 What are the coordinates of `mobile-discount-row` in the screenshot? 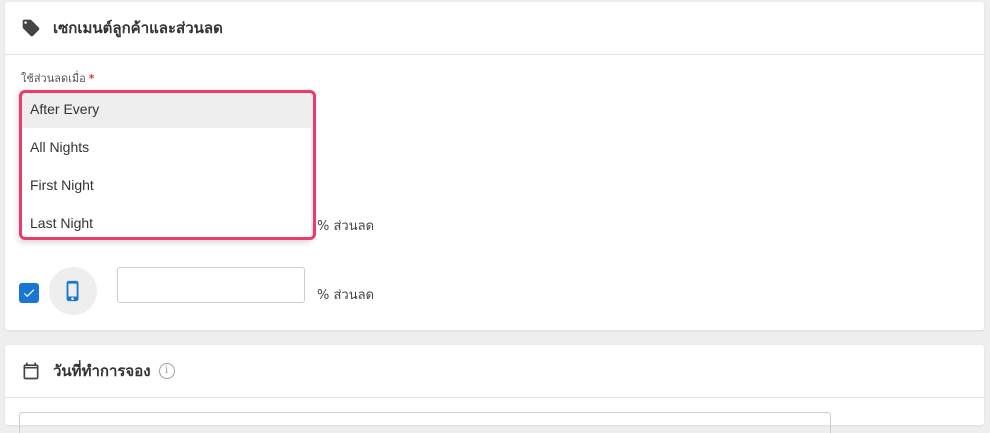 It's located at (494, 292).